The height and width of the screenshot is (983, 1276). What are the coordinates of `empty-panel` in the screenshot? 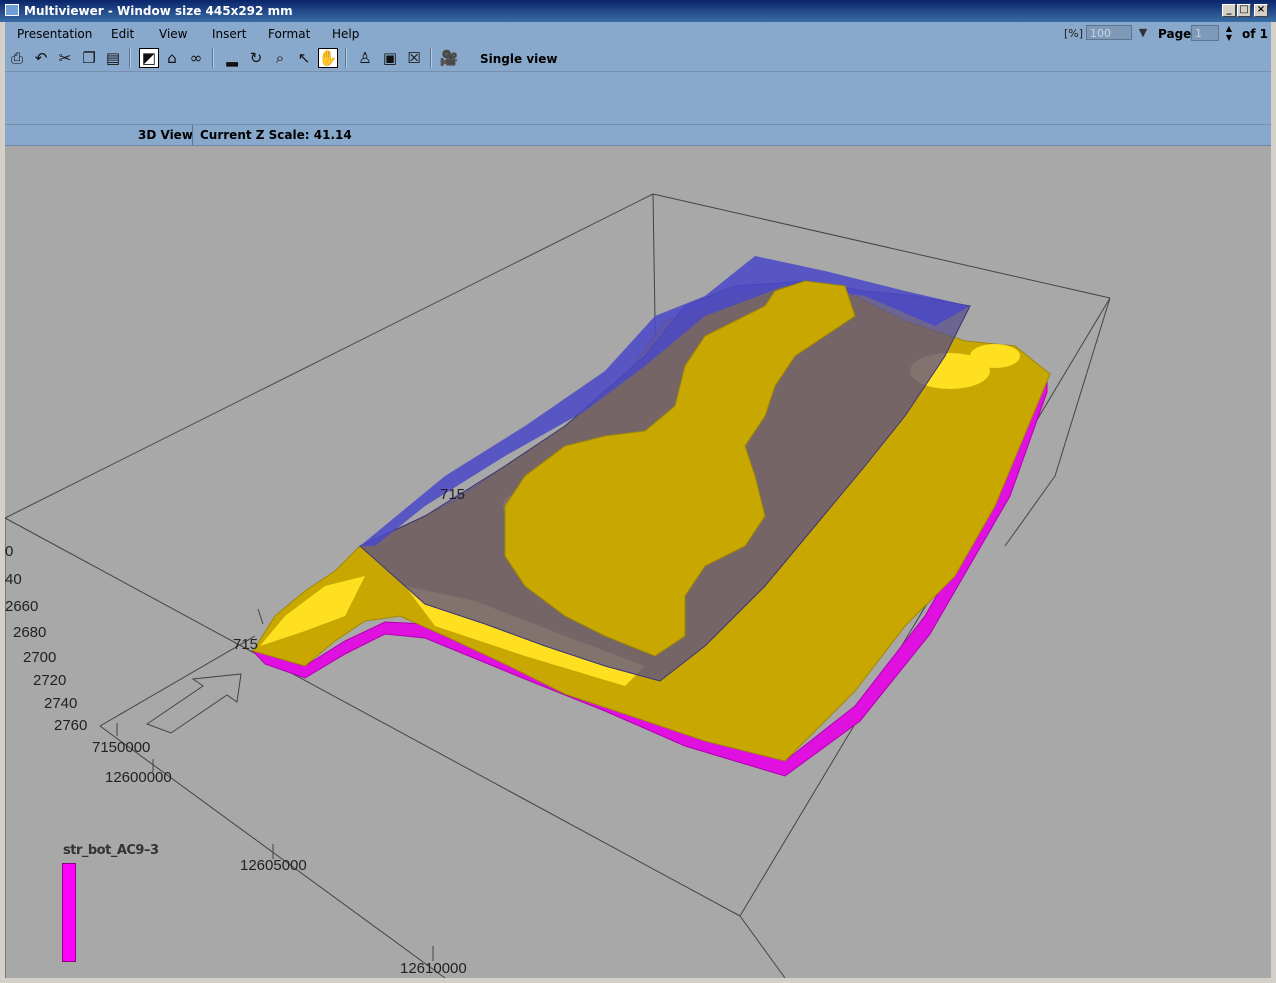 It's located at (638, 98).